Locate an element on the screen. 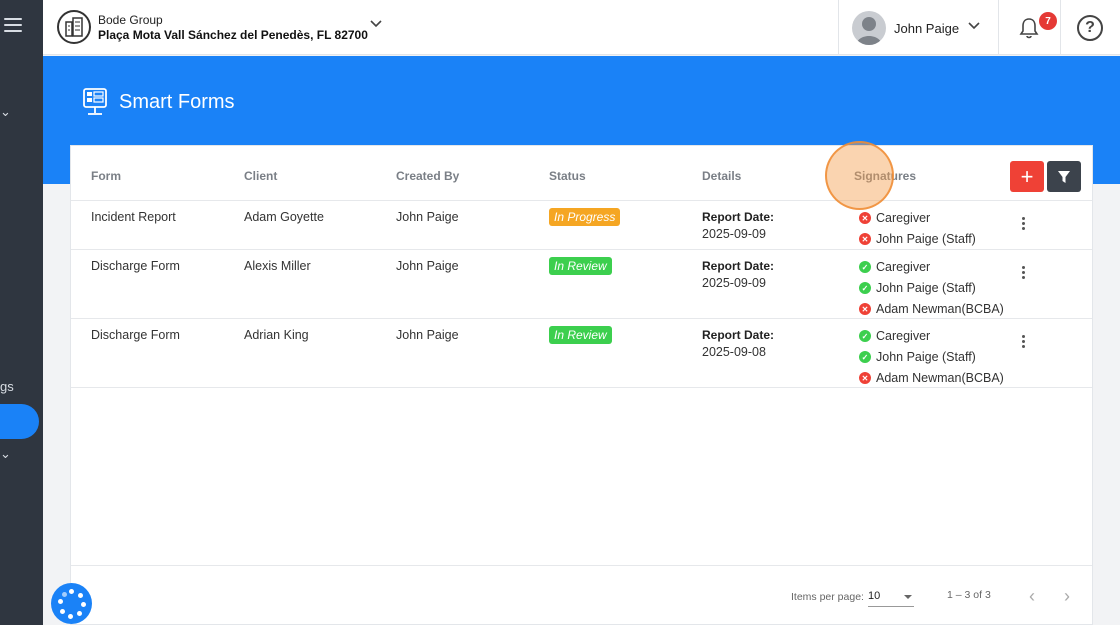 This screenshot has width=1120, height=625. filter-icon is located at coordinates (1064, 176).